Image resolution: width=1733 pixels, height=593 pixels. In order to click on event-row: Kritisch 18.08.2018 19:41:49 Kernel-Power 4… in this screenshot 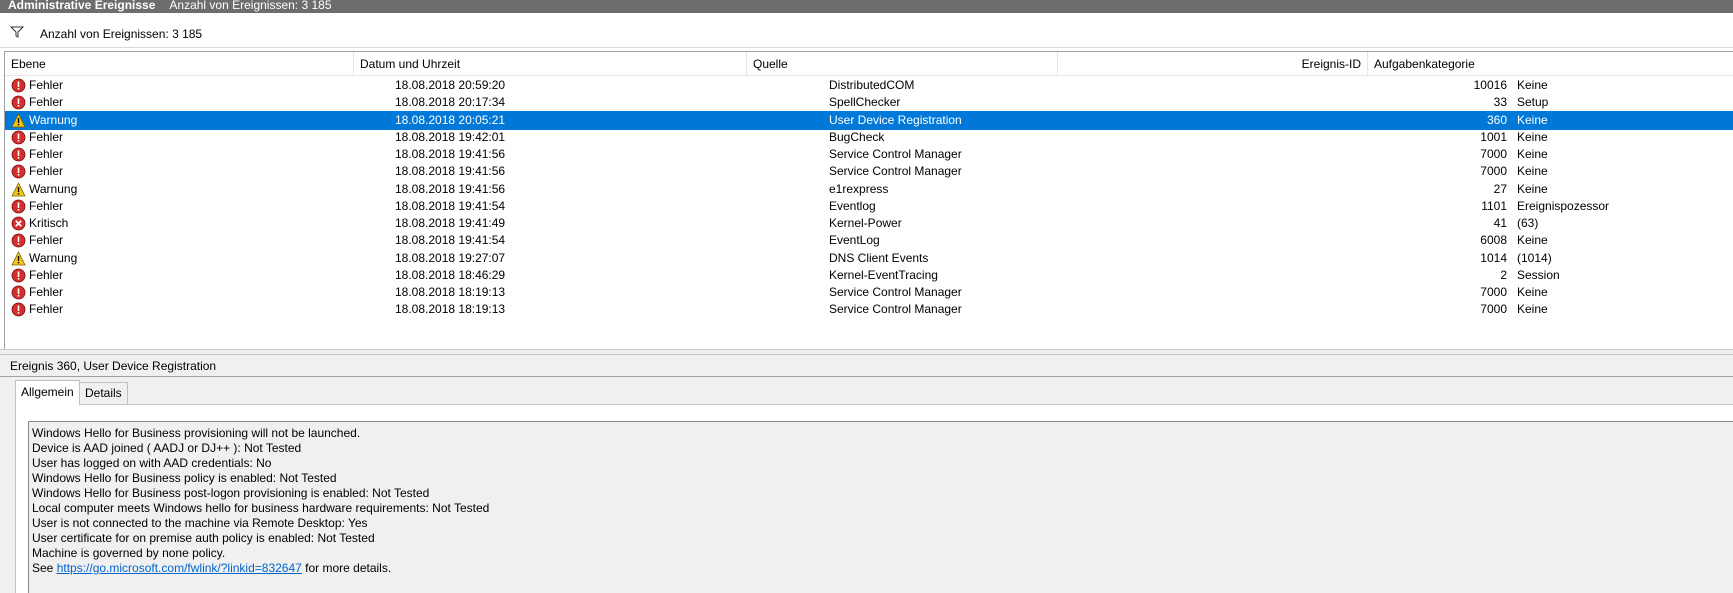, I will do `click(869, 223)`.